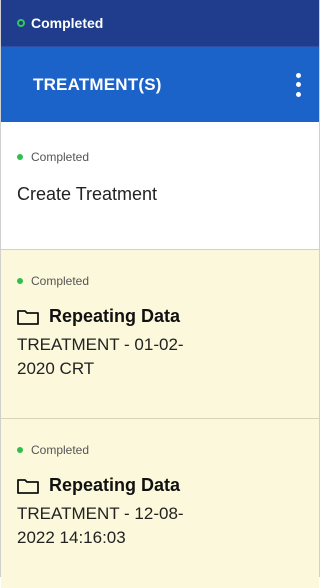 The image size is (326, 588). Describe the element at coordinates (67, 23) in the screenshot. I see `top-status-label: Completed` at that location.